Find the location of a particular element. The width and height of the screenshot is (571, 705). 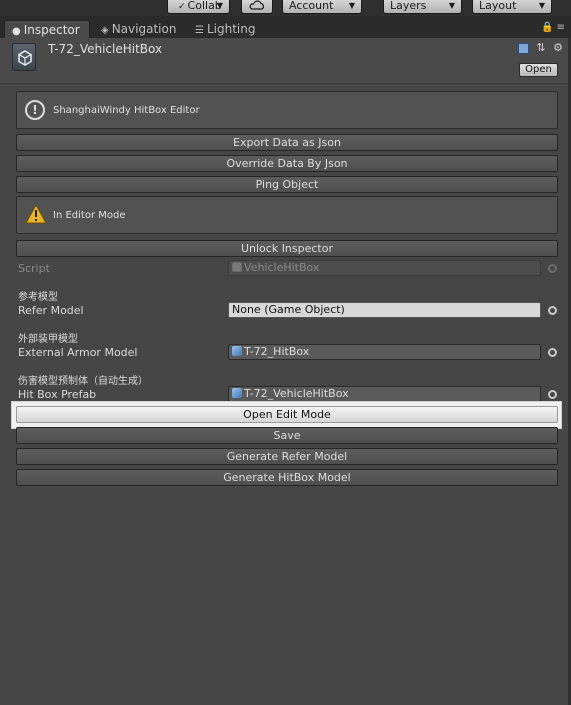

object-name: T-72_VehicleHitBox is located at coordinates (105, 49).